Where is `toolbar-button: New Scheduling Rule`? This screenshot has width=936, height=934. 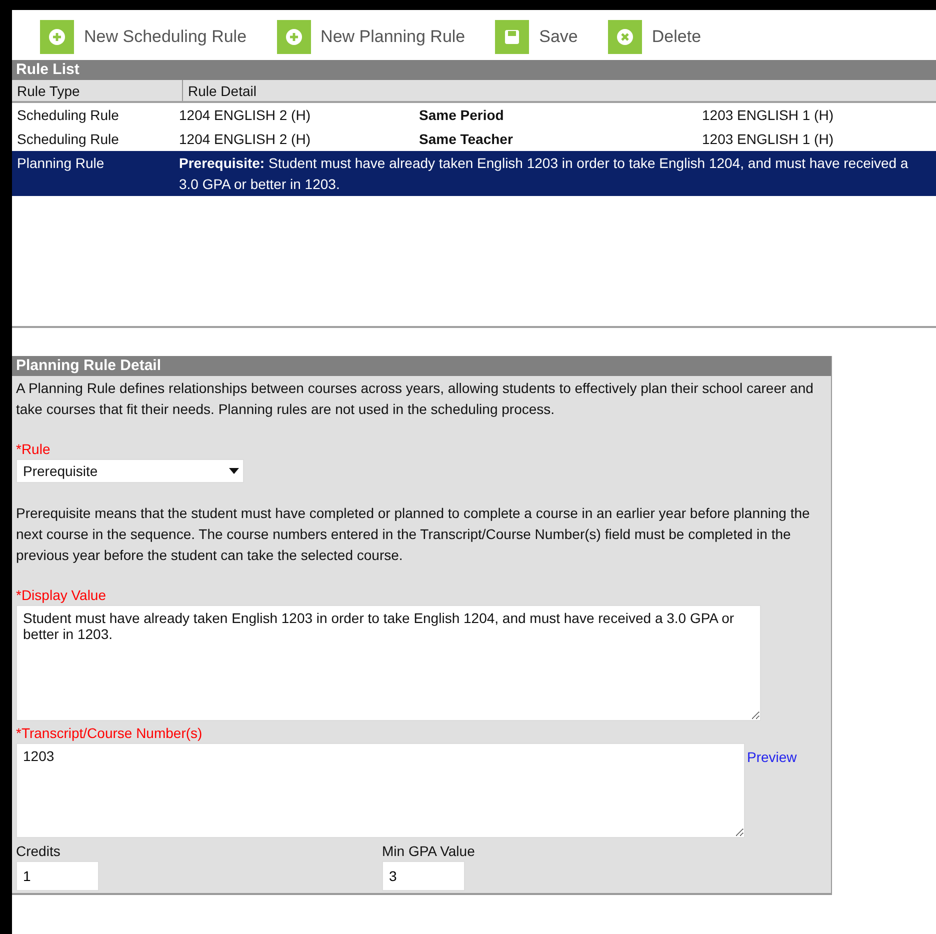 toolbar-button: New Scheduling Rule is located at coordinates (143, 37).